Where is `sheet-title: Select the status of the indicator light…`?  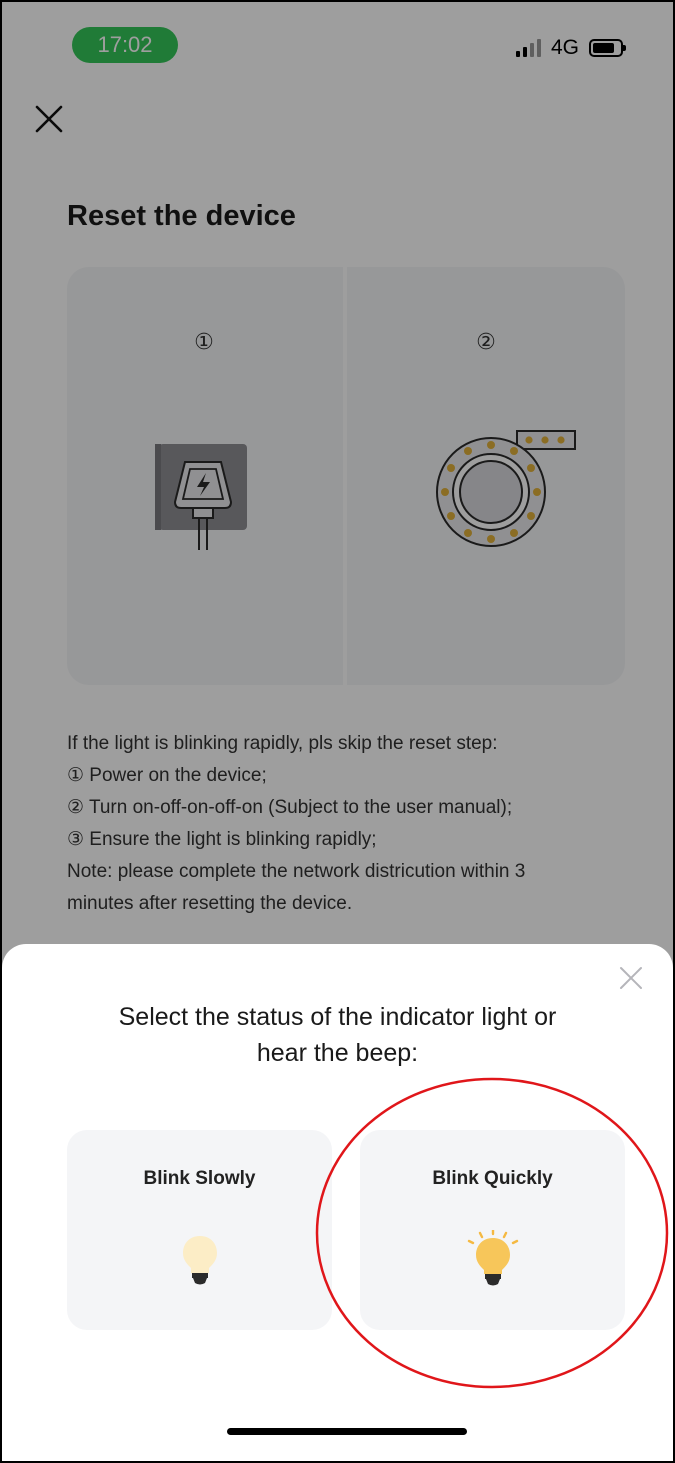
sheet-title: Select the status of the indicator light… is located at coordinates (337, 1035).